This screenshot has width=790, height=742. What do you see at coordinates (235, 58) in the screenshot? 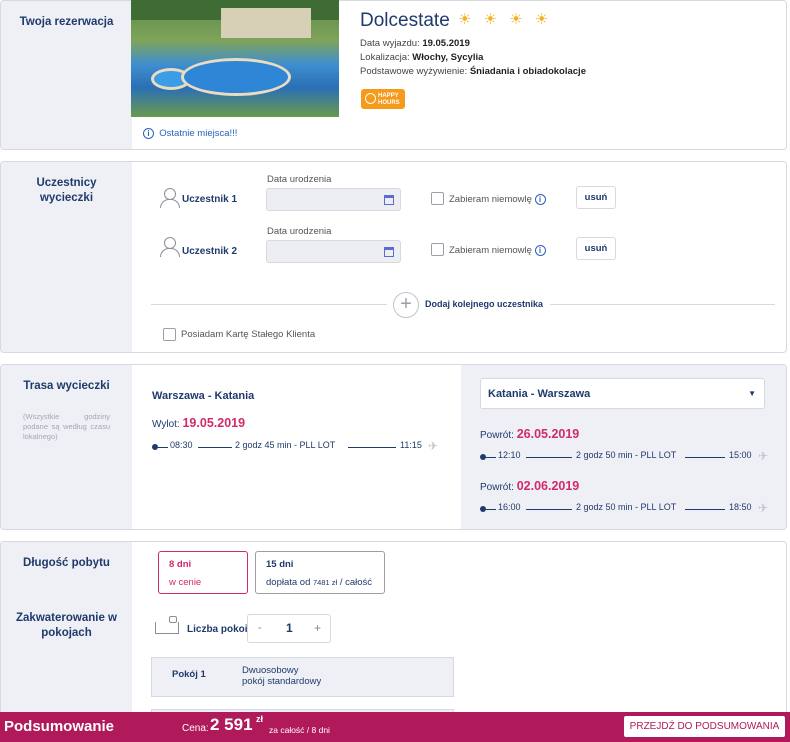
I see `hotel-photo` at bounding box center [235, 58].